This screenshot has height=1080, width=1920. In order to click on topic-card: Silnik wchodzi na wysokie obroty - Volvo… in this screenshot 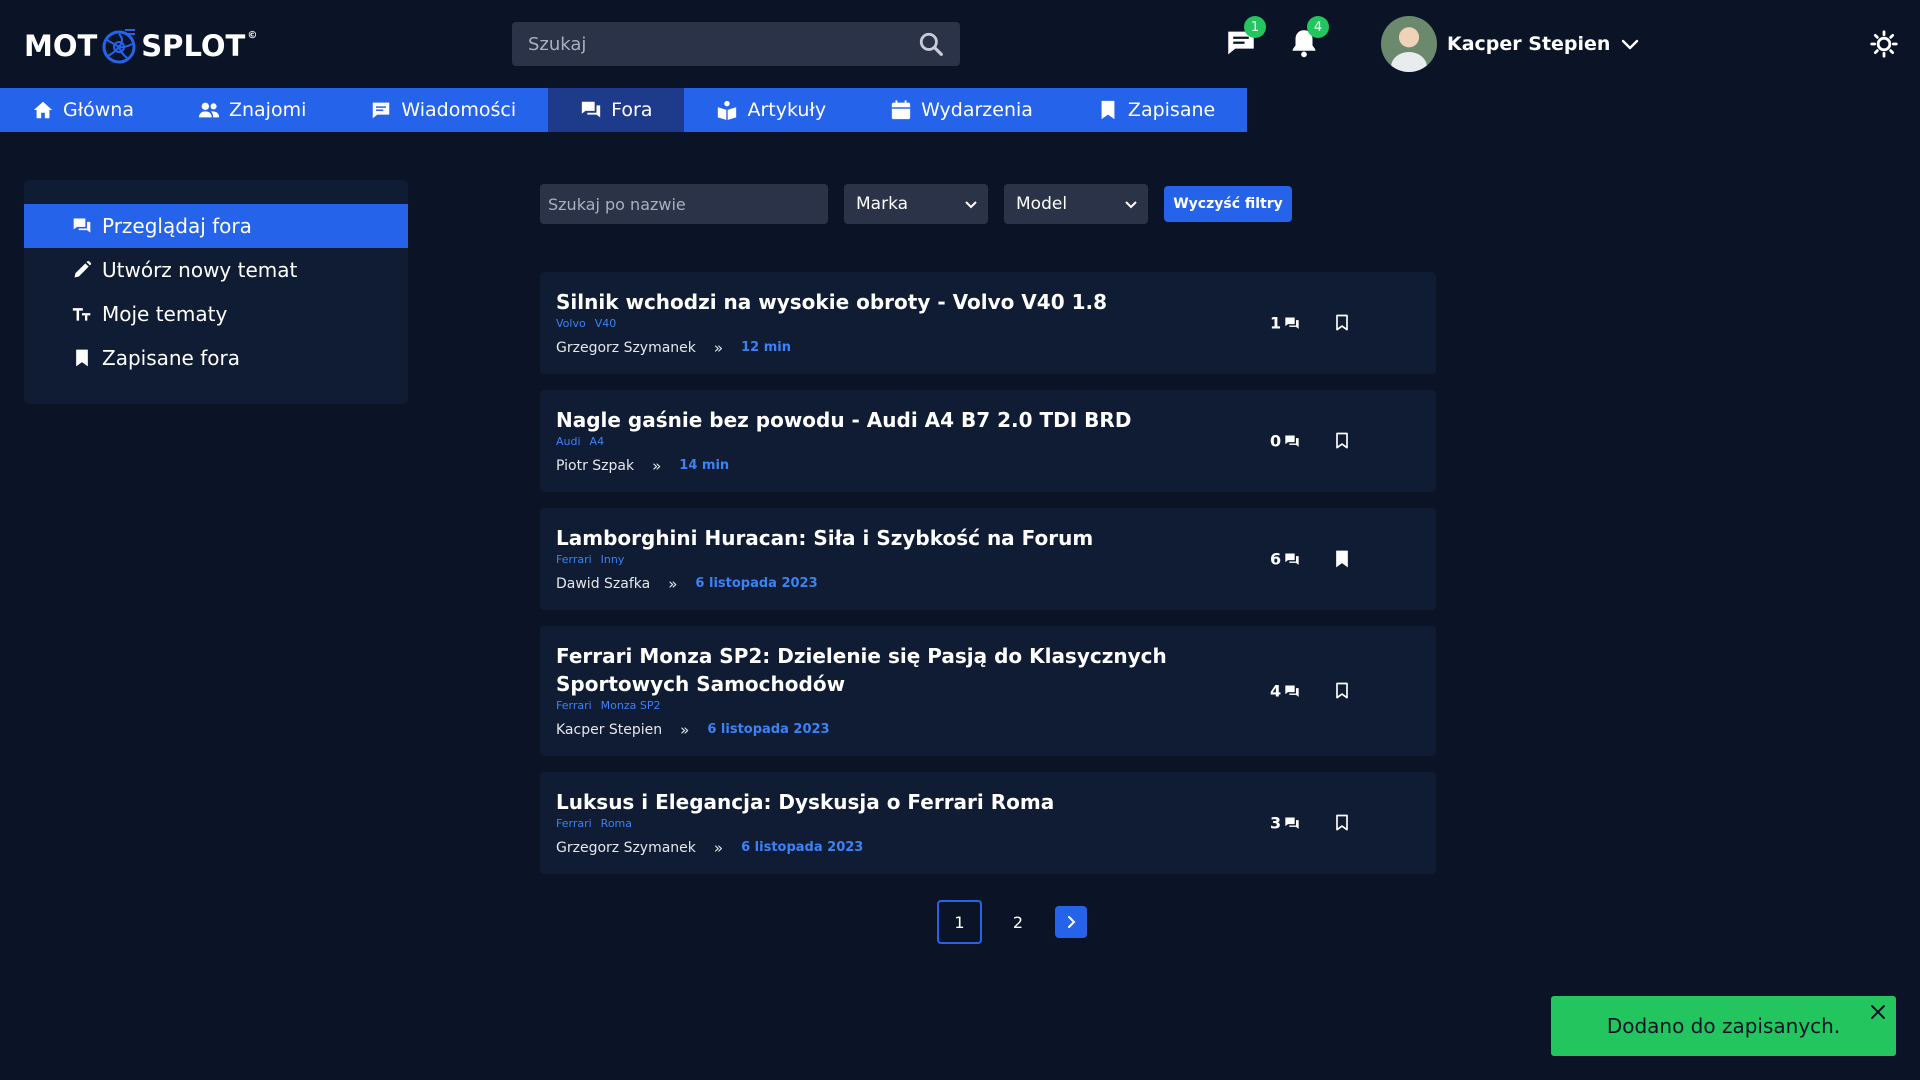, I will do `click(988, 323)`.